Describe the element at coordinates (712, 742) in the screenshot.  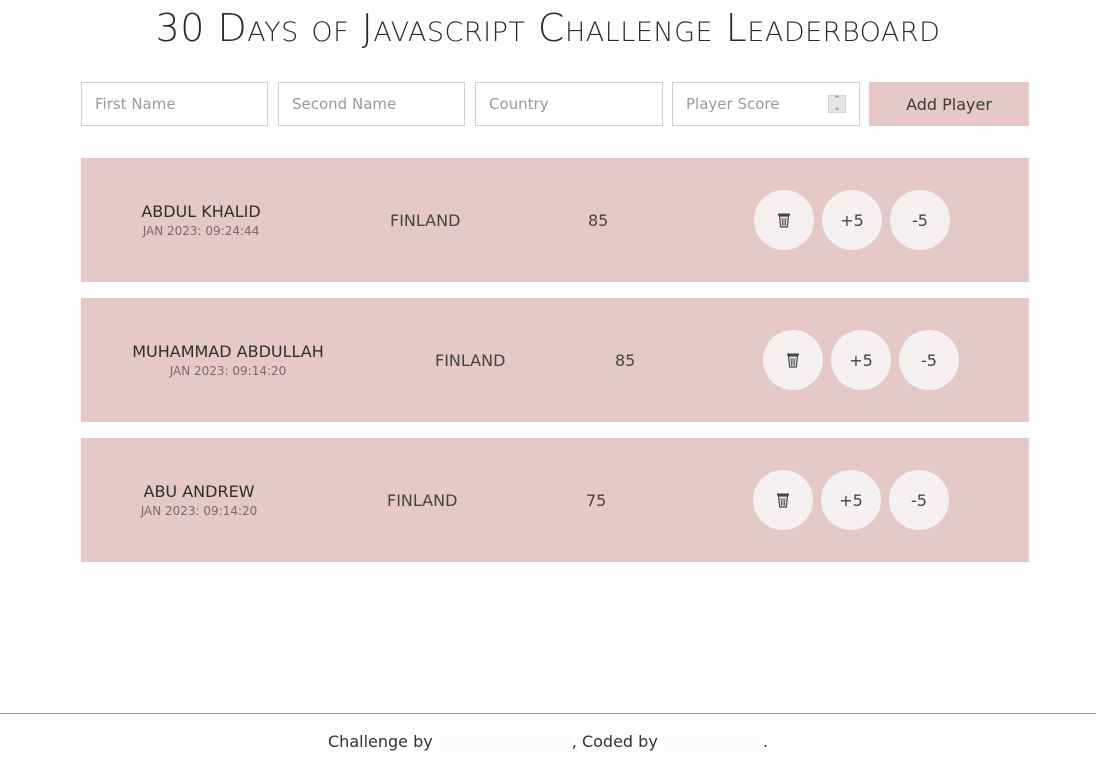
I see `coder-author-link` at that location.